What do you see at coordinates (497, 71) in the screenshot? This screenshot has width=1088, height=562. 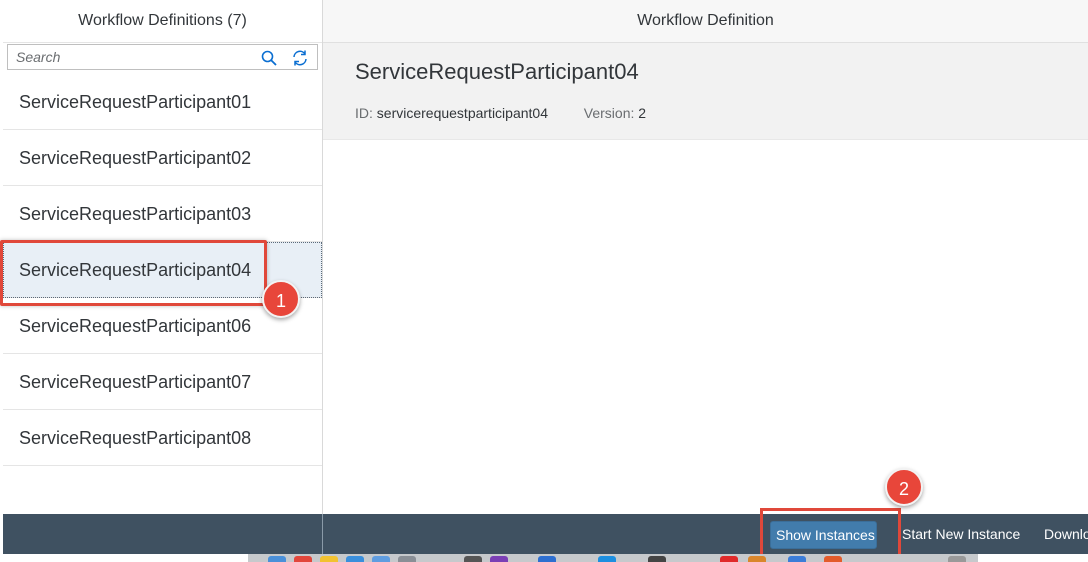 I see `object-title: ServiceRequestParticipant04` at bounding box center [497, 71].